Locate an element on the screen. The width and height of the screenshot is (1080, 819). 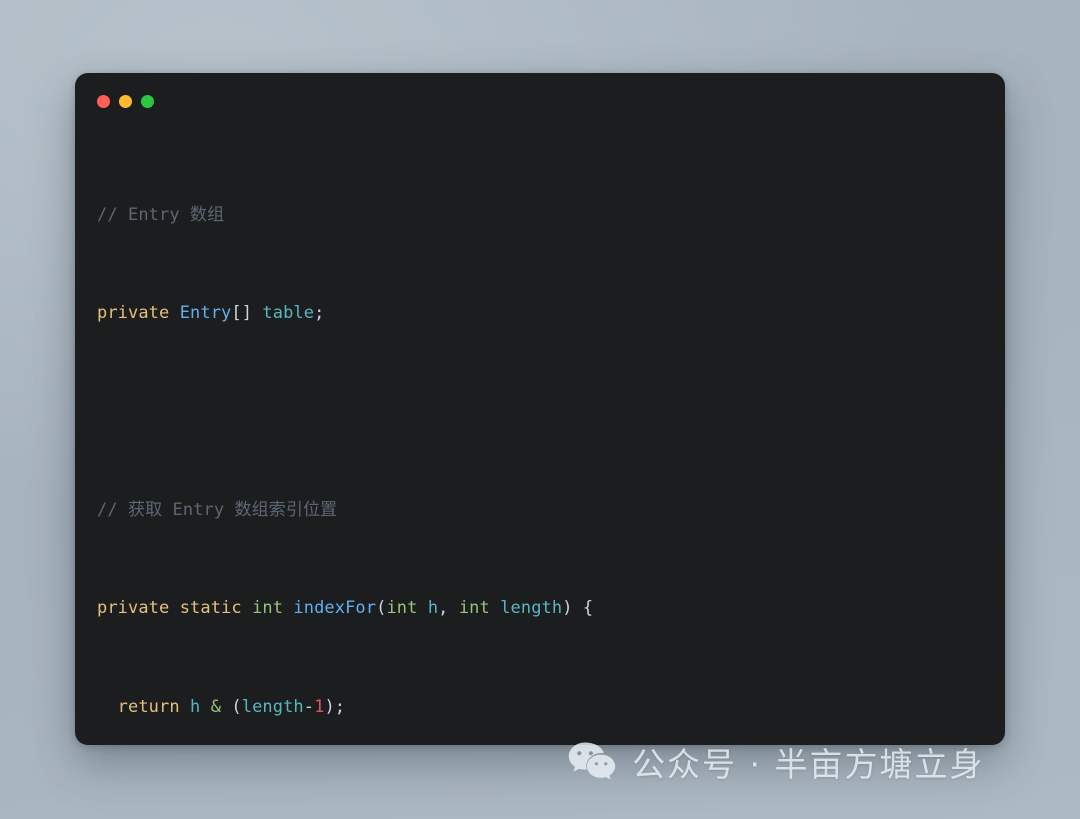
code-comment: // 获取 Entry 数组索引位置 is located at coordinates (217, 509).